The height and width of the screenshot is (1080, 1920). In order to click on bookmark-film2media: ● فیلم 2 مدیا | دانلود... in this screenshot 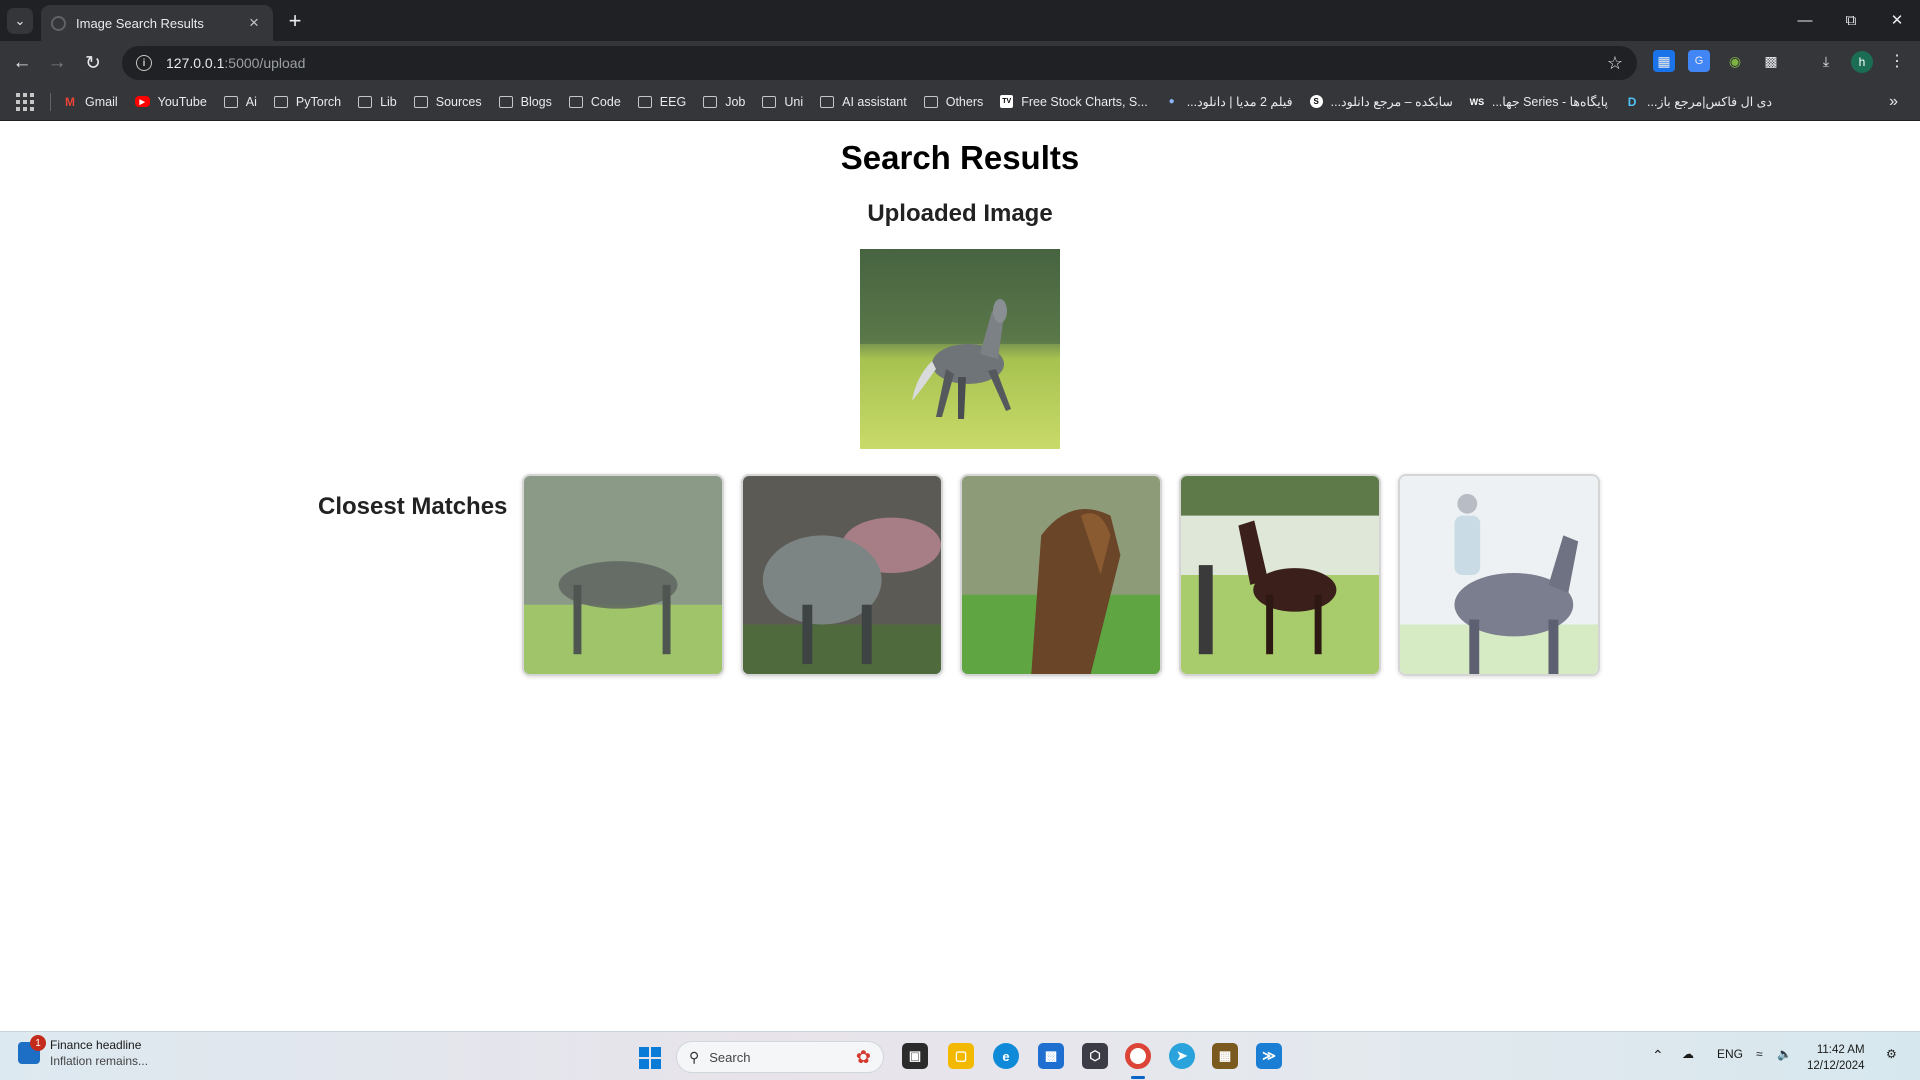, I will do `click(1229, 101)`.